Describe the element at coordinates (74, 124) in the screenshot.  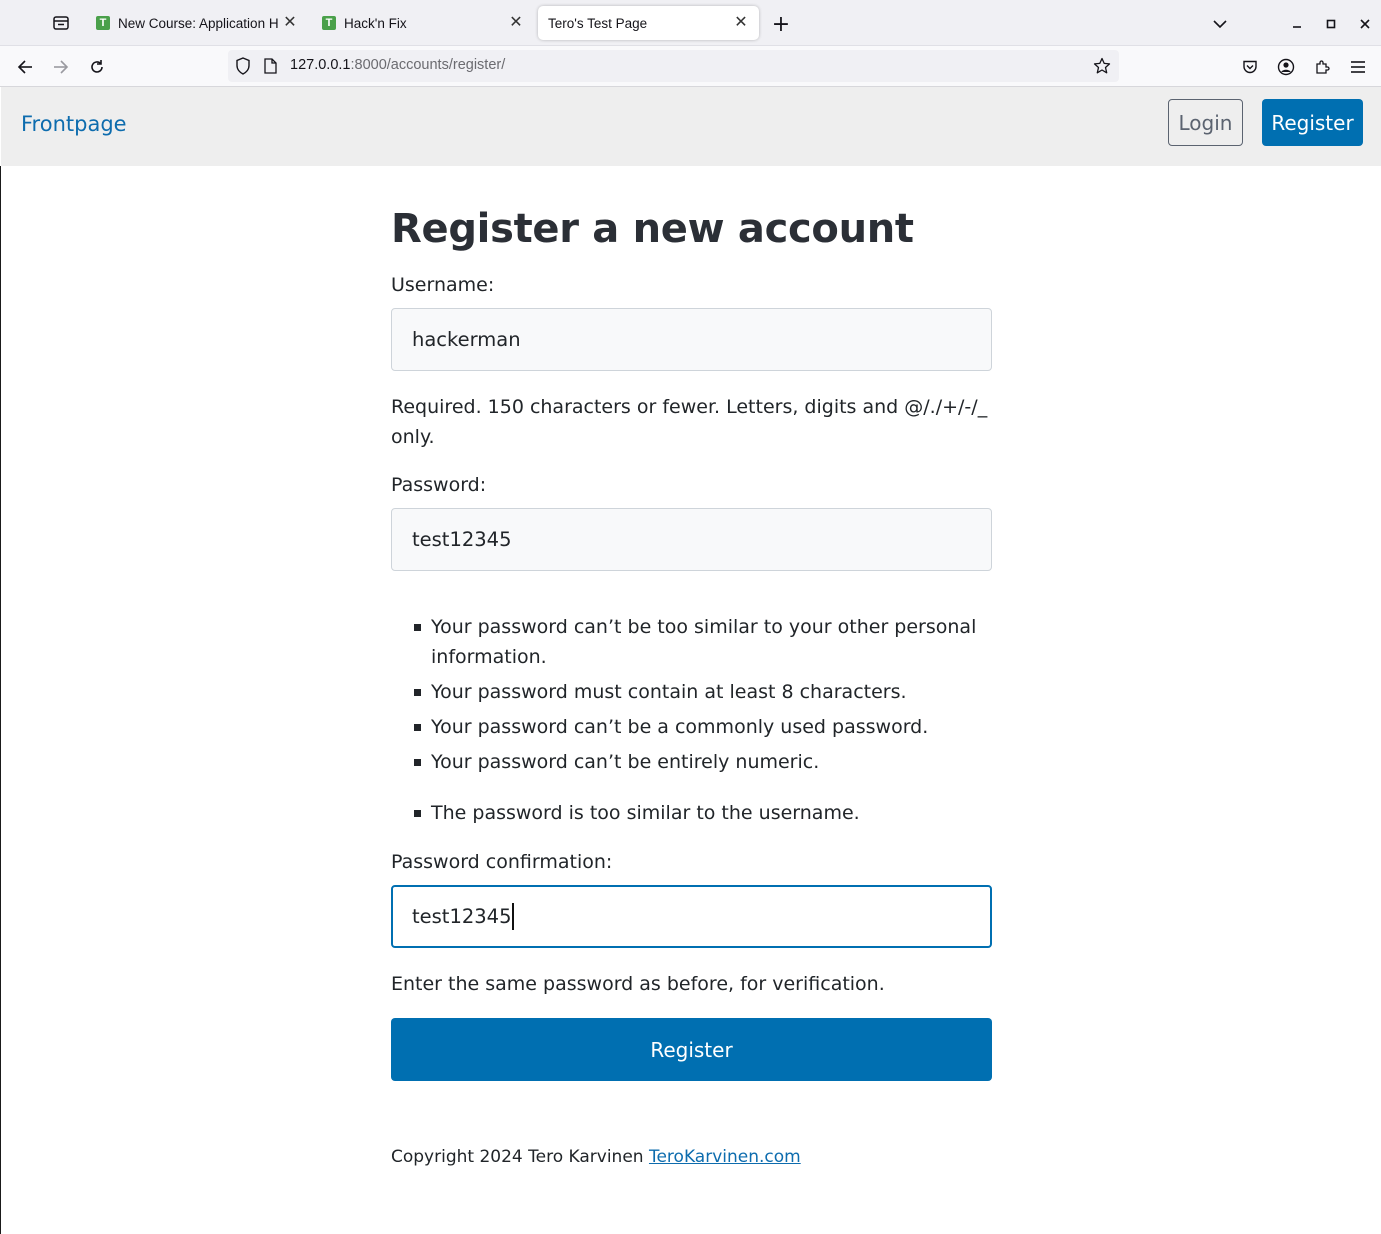
I see `frontpage-link: Frontpage` at that location.